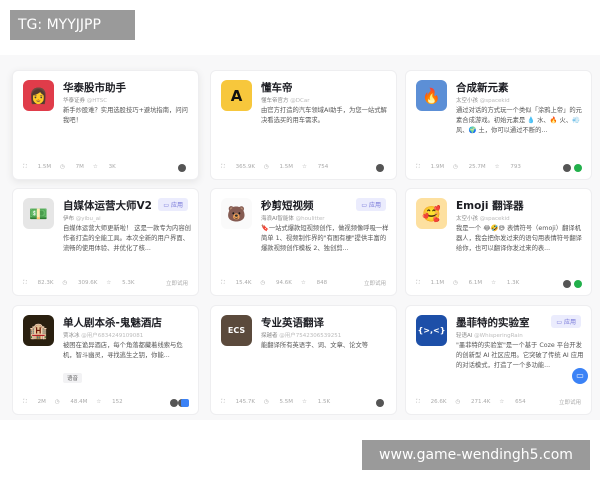  What do you see at coordinates (185, 403) in the screenshot?
I see `platform-icon` at bounding box center [185, 403].